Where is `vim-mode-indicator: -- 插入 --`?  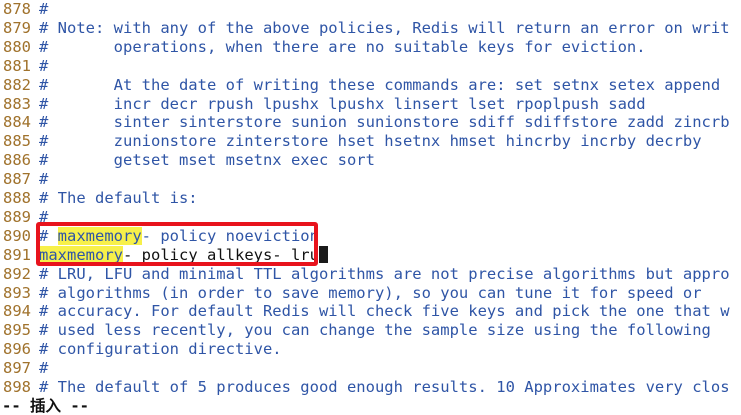 vim-mode-indicator: -- 插入 -- is located at coordinates (45, 406).